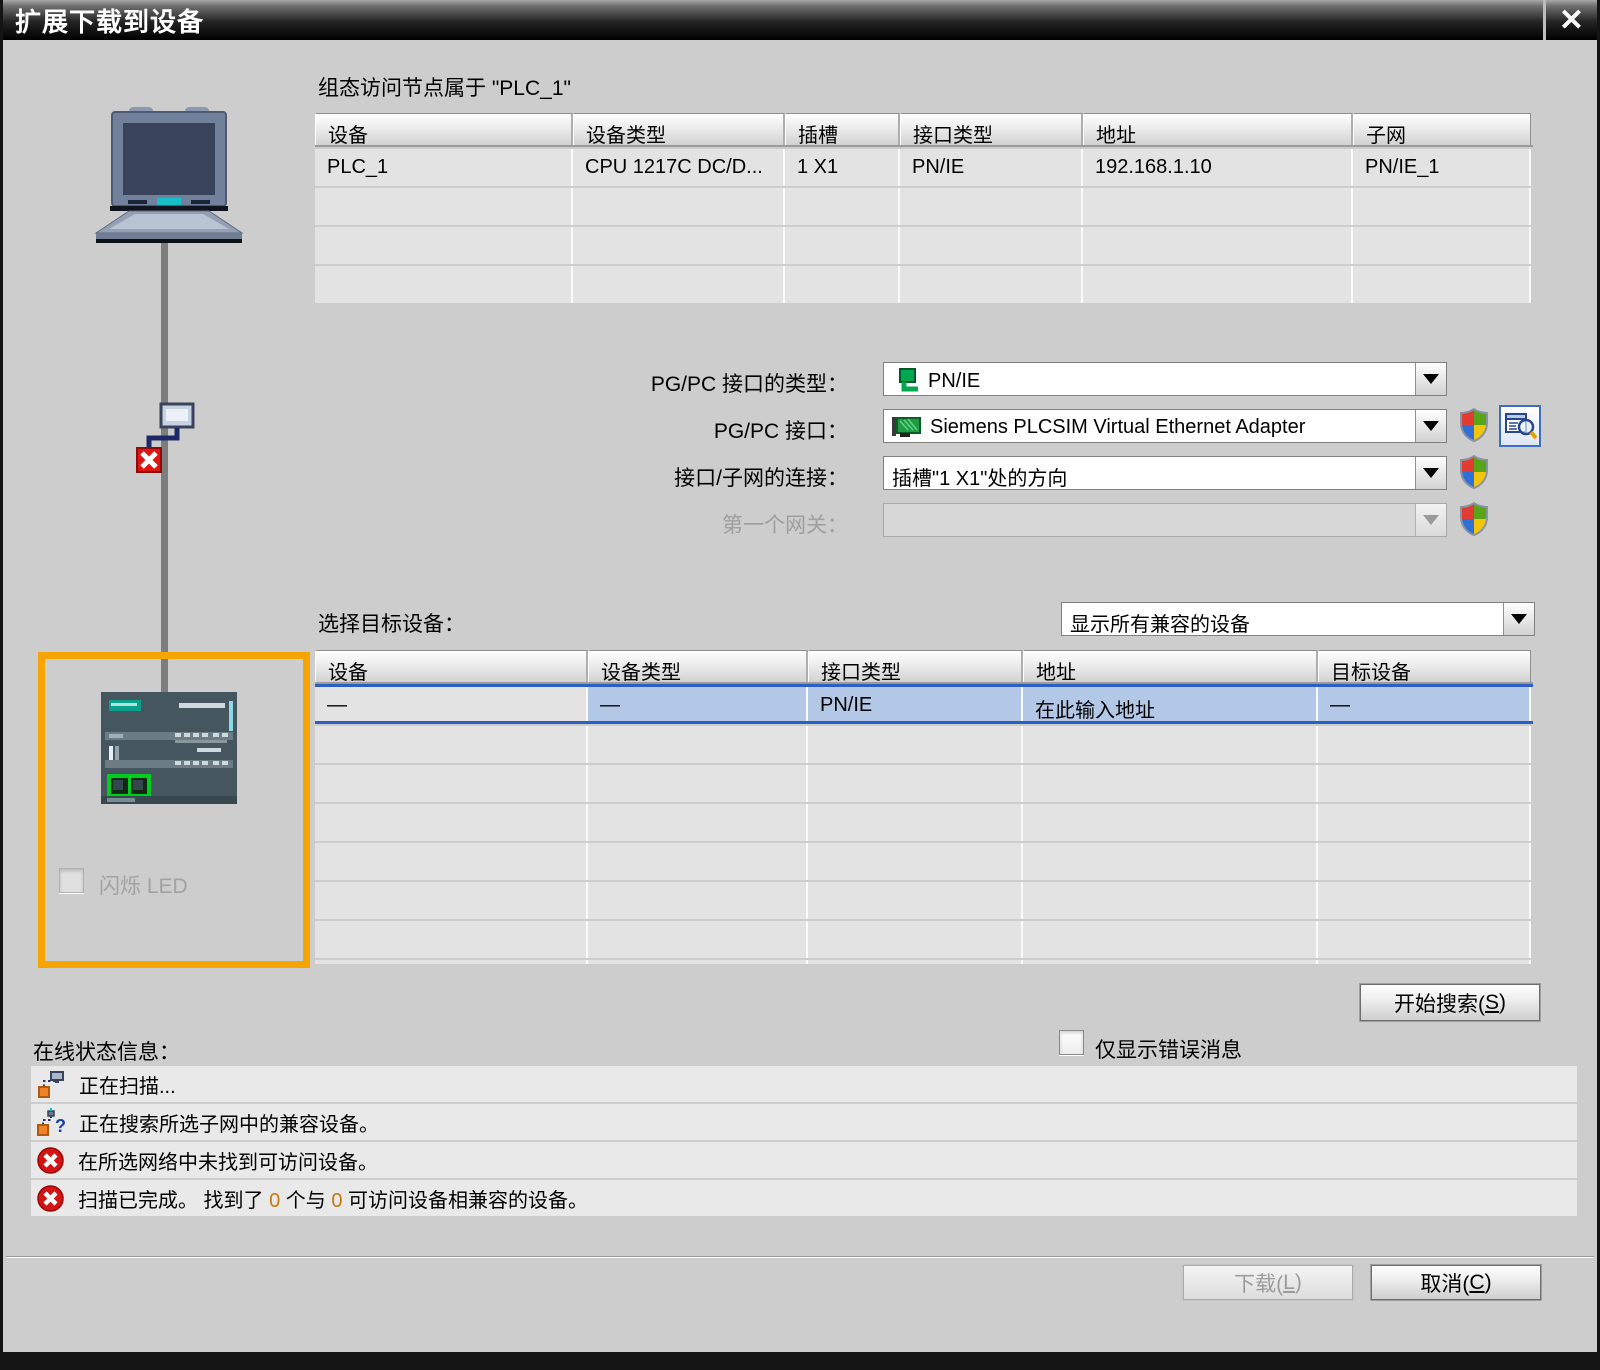  What do you see at coordinates (800, 1361) in the screenshot?
I see `dialog-bottom-frame` at bounding box center [800, 1361].